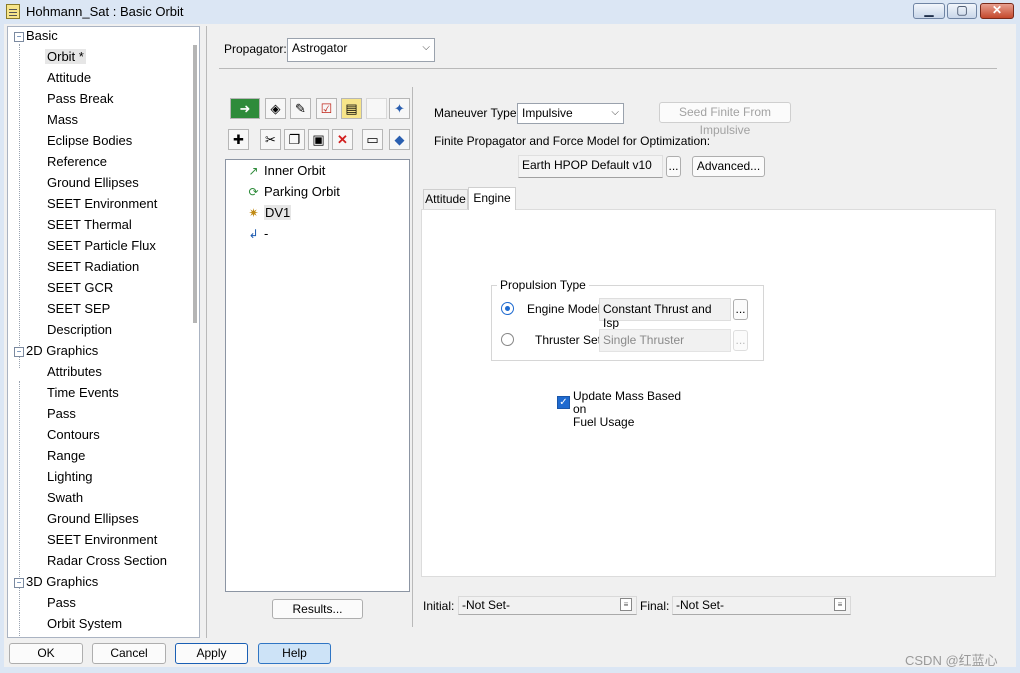 The image size is (1020, 673). Describe the element at coordinates (294, 653) in the screenshot. I see `help-button: Help` at that location.